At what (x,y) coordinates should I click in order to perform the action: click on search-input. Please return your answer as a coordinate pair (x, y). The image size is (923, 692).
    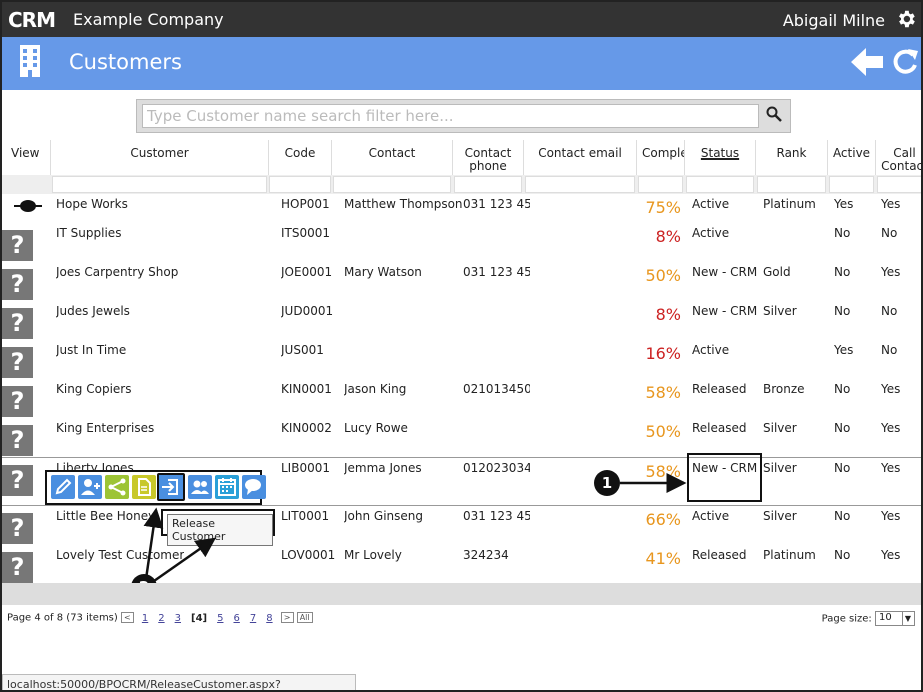
    Looking at the image, I should click on (450, 116).